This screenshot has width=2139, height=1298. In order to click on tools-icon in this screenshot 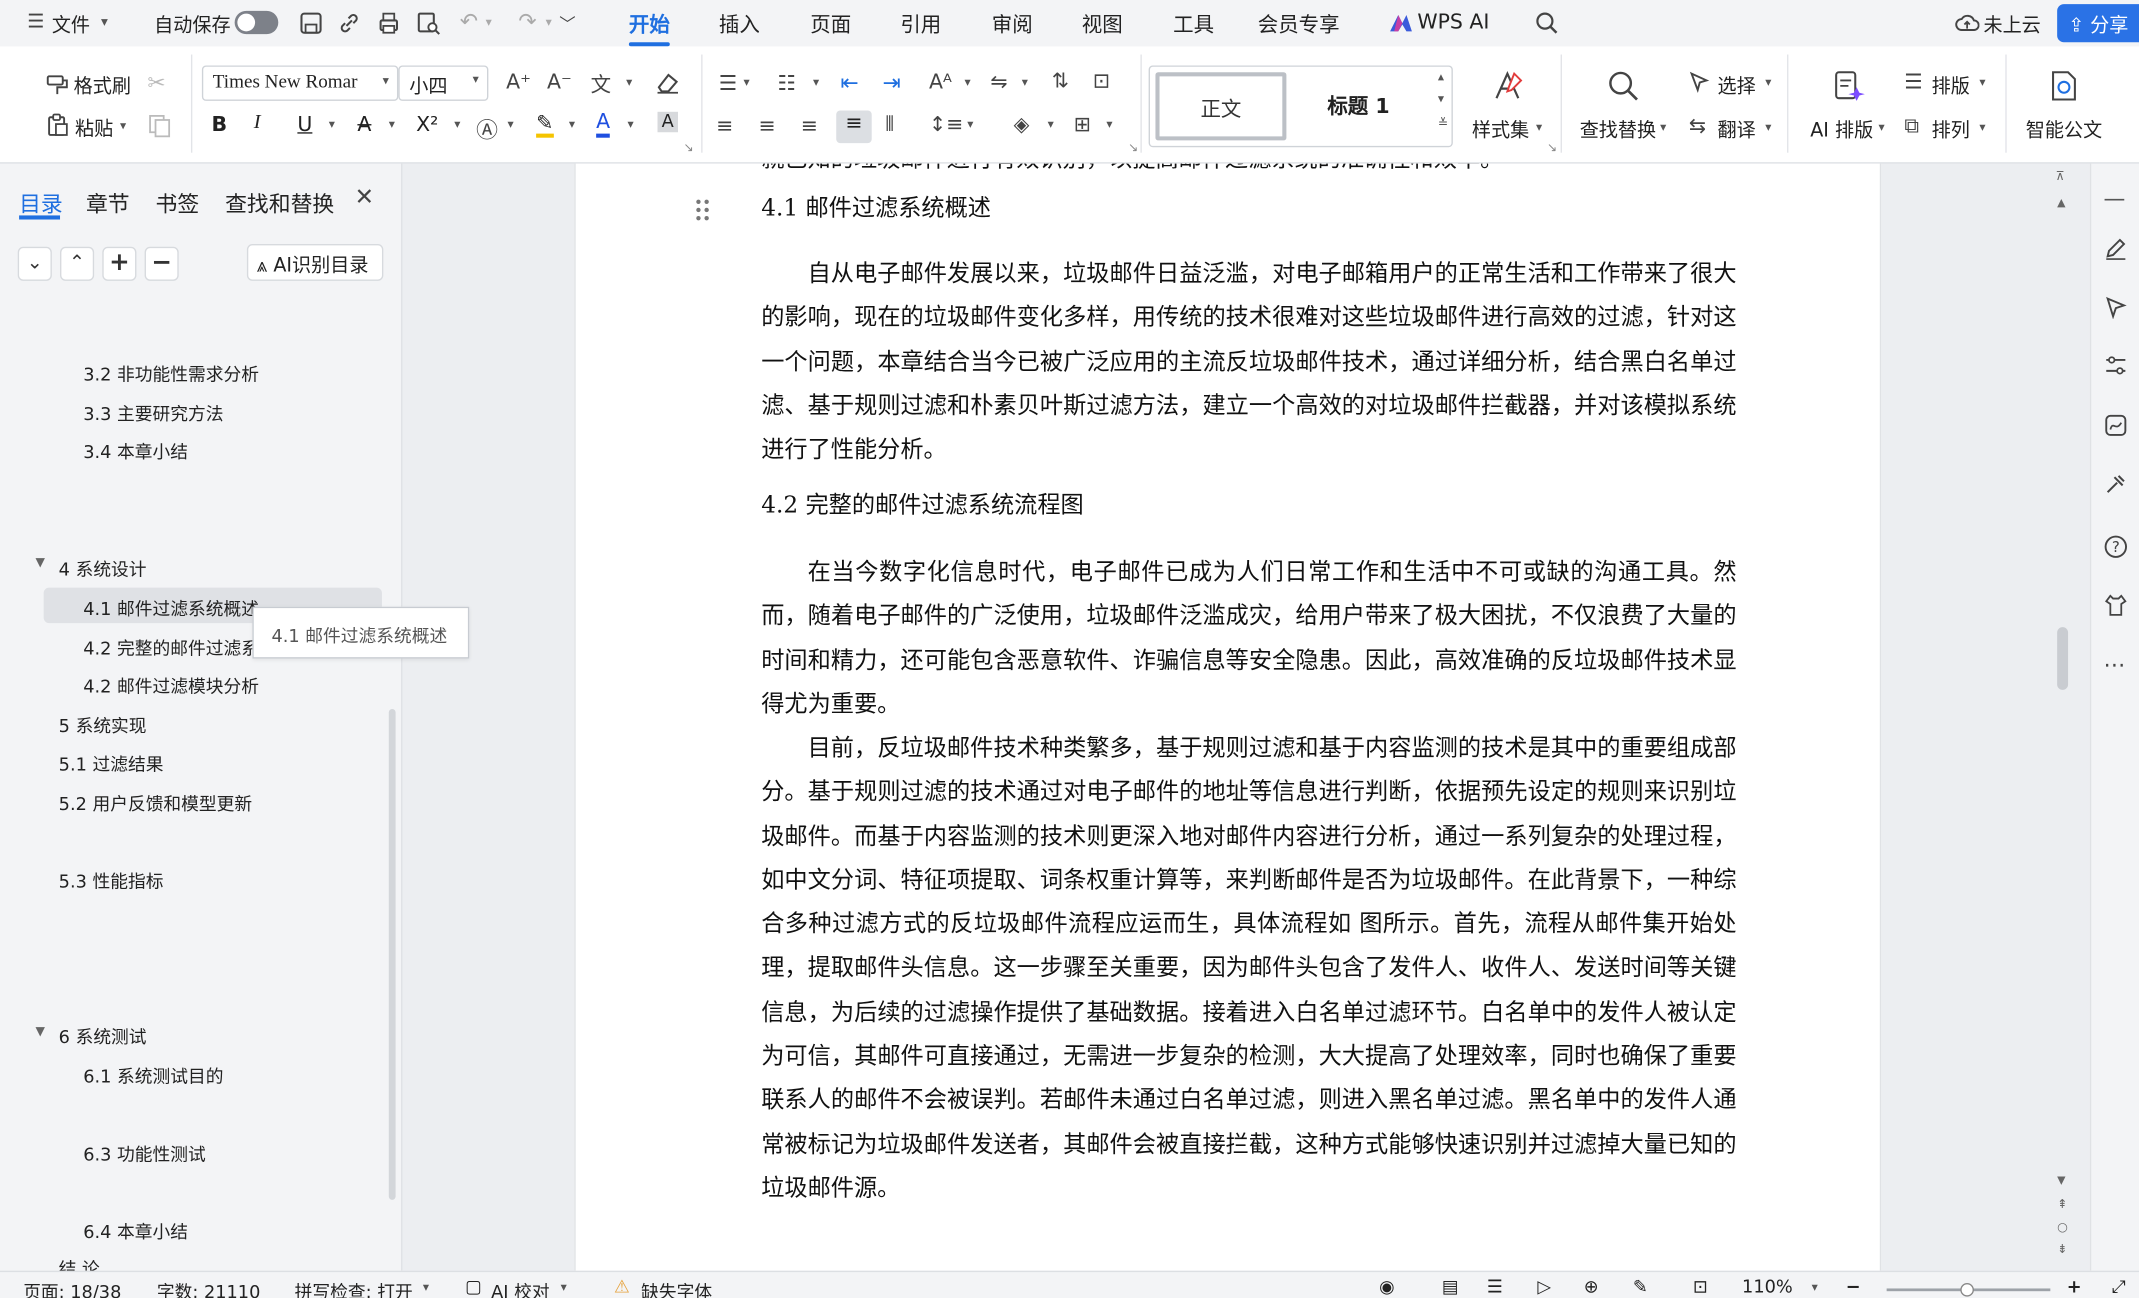, I will do `click(2116, 484)`.